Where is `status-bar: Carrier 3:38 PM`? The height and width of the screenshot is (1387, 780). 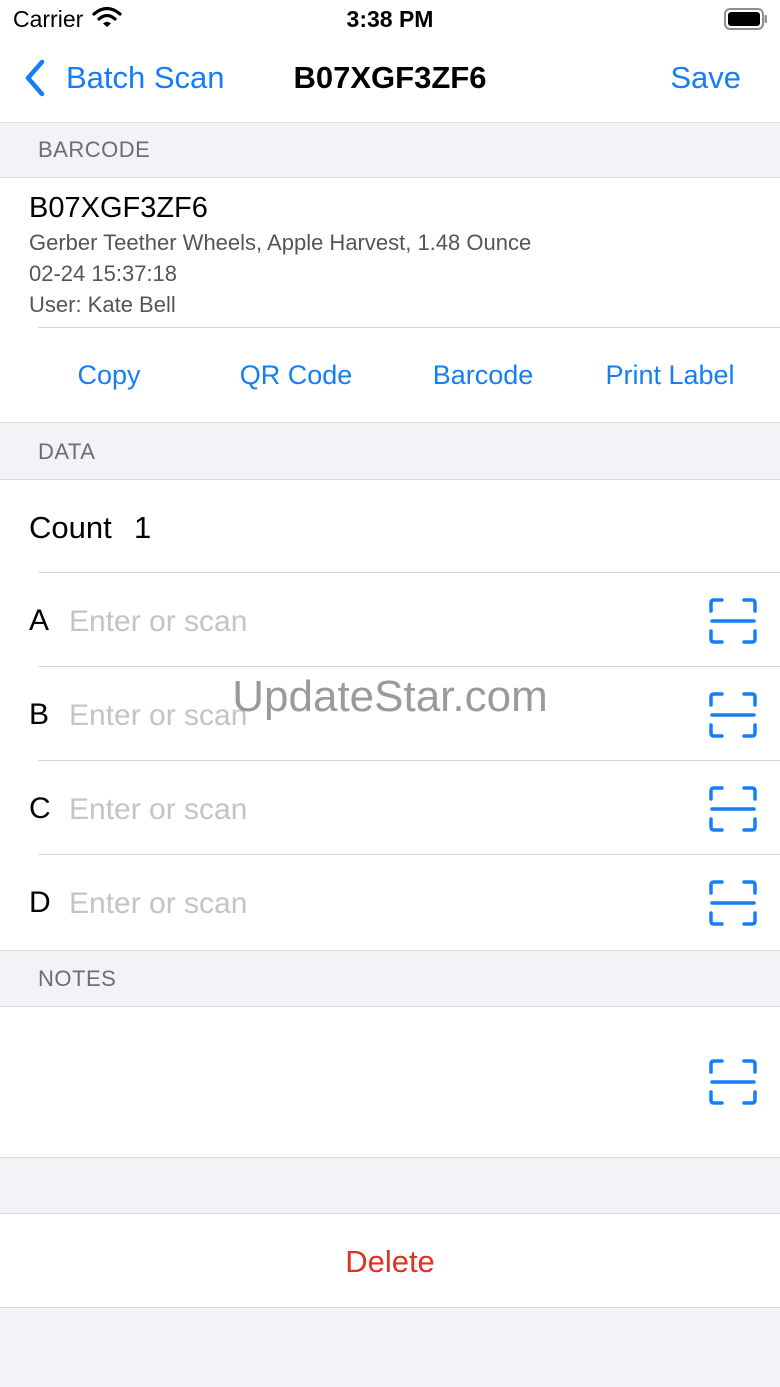
status-bar: Carrier 3:38 PM is located at coordinates (390, 20).